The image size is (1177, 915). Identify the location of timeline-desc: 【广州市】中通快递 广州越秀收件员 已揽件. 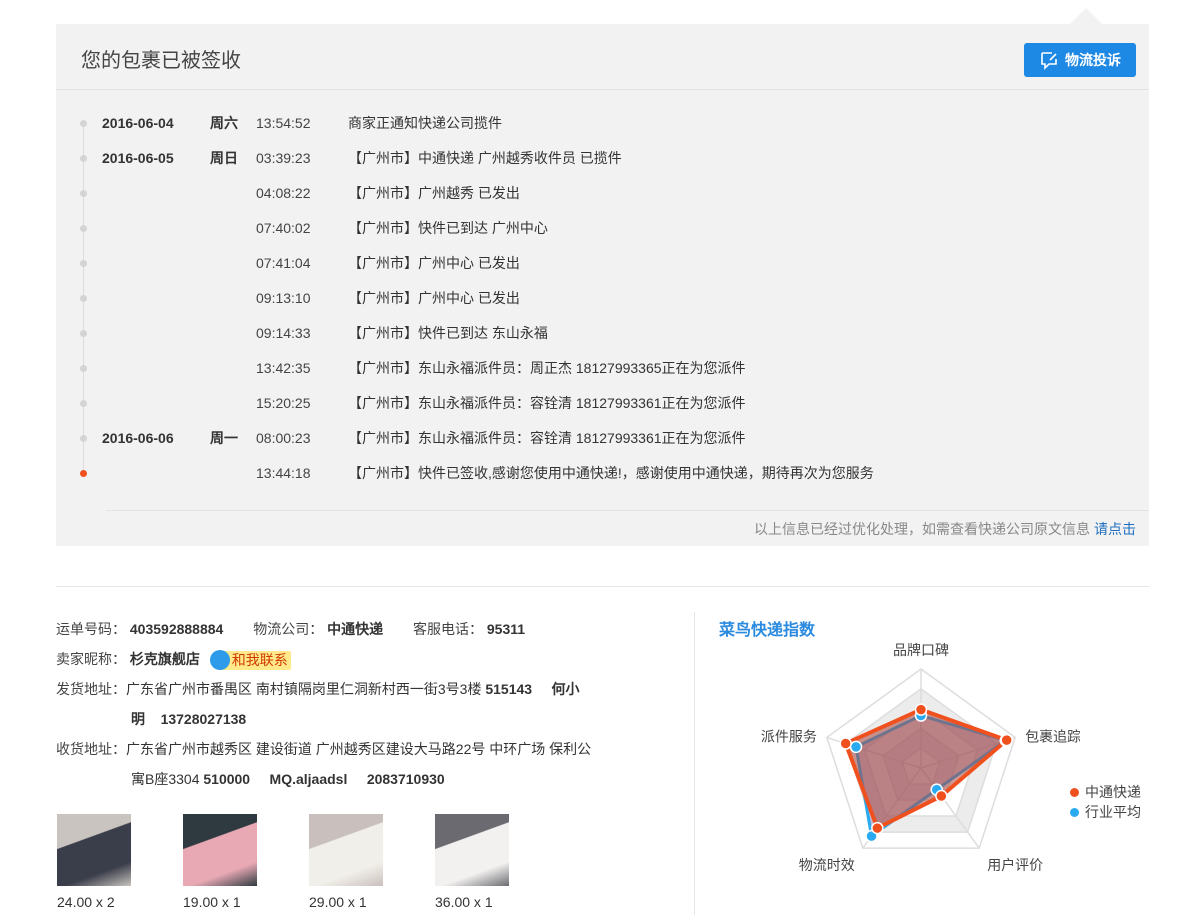
(485, 158).